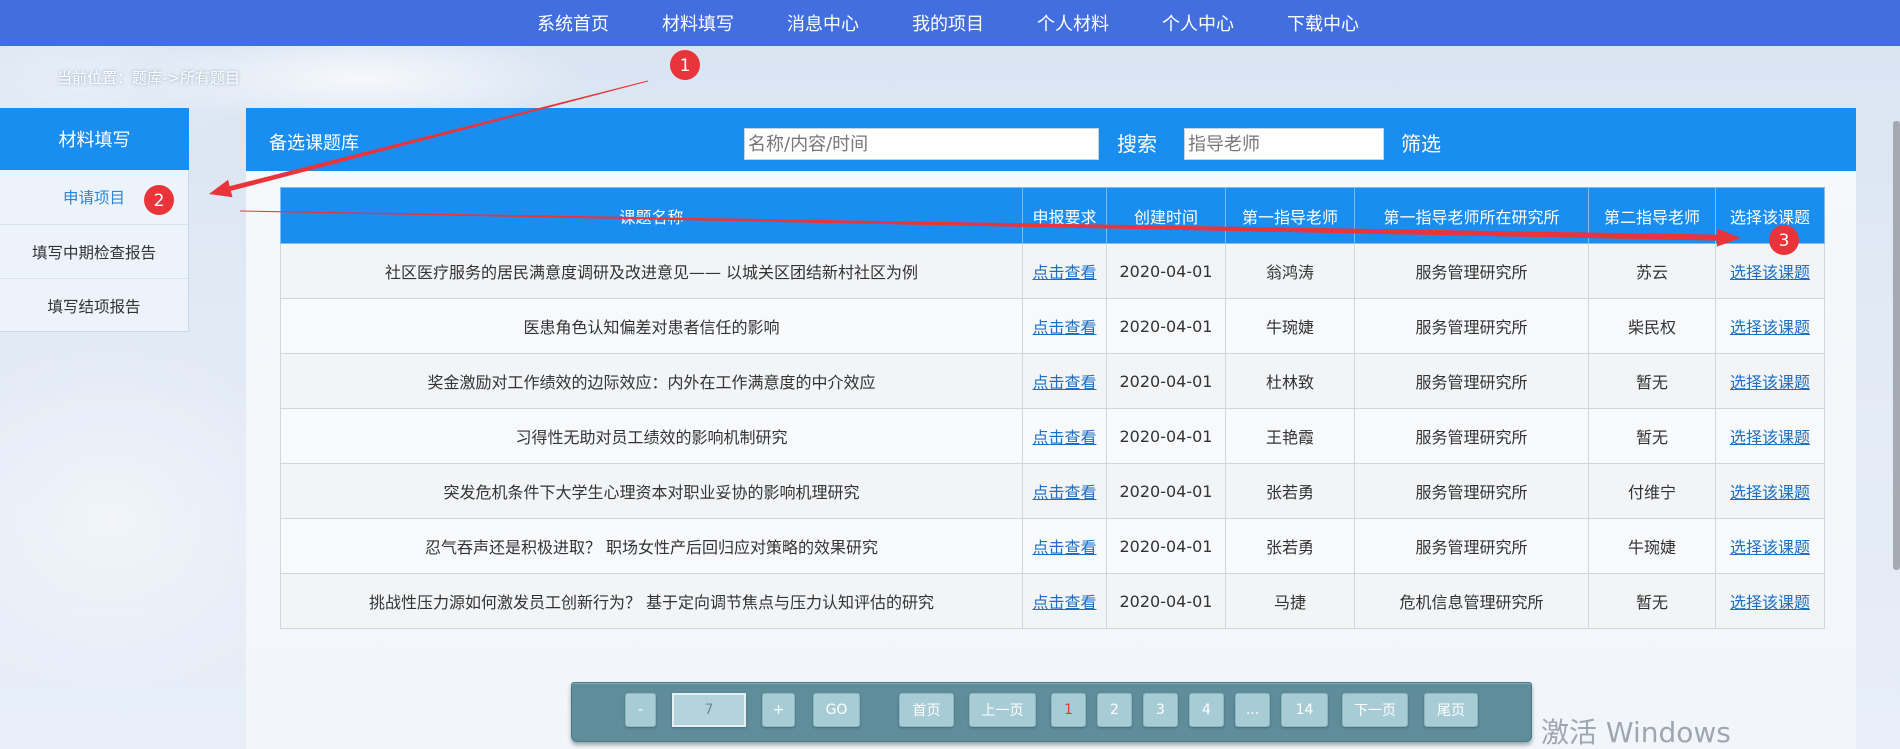 This screenshot has width=1900, height=749. Describe the element at coordinates (1421, 144) in the screenshot. I see `filter-button: 筛选` at that location.